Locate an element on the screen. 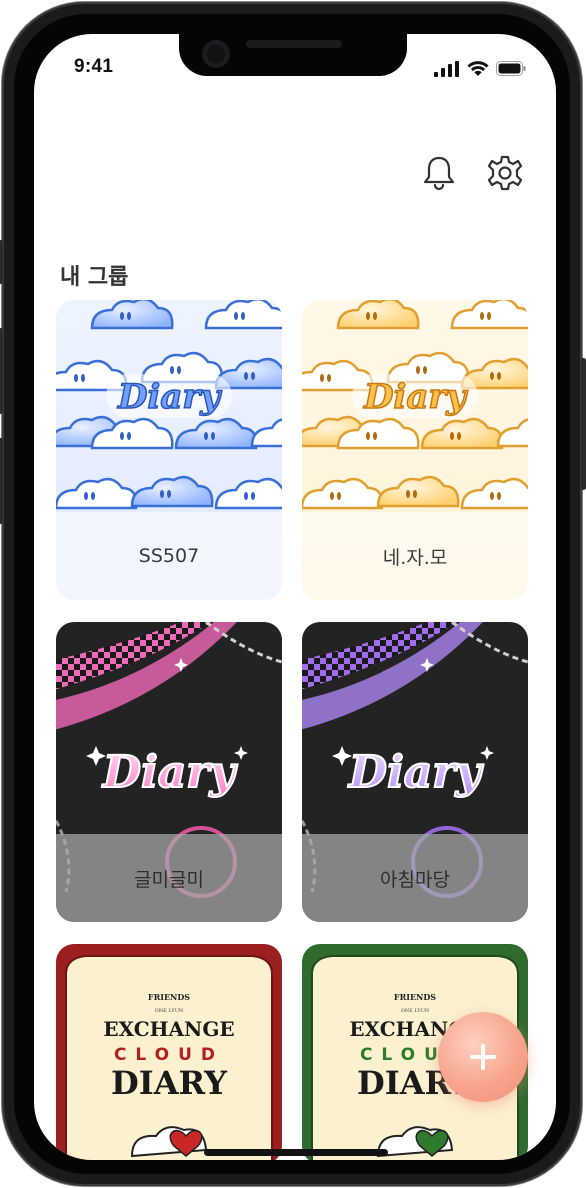  settings-button is located at coordinates (505, 173).